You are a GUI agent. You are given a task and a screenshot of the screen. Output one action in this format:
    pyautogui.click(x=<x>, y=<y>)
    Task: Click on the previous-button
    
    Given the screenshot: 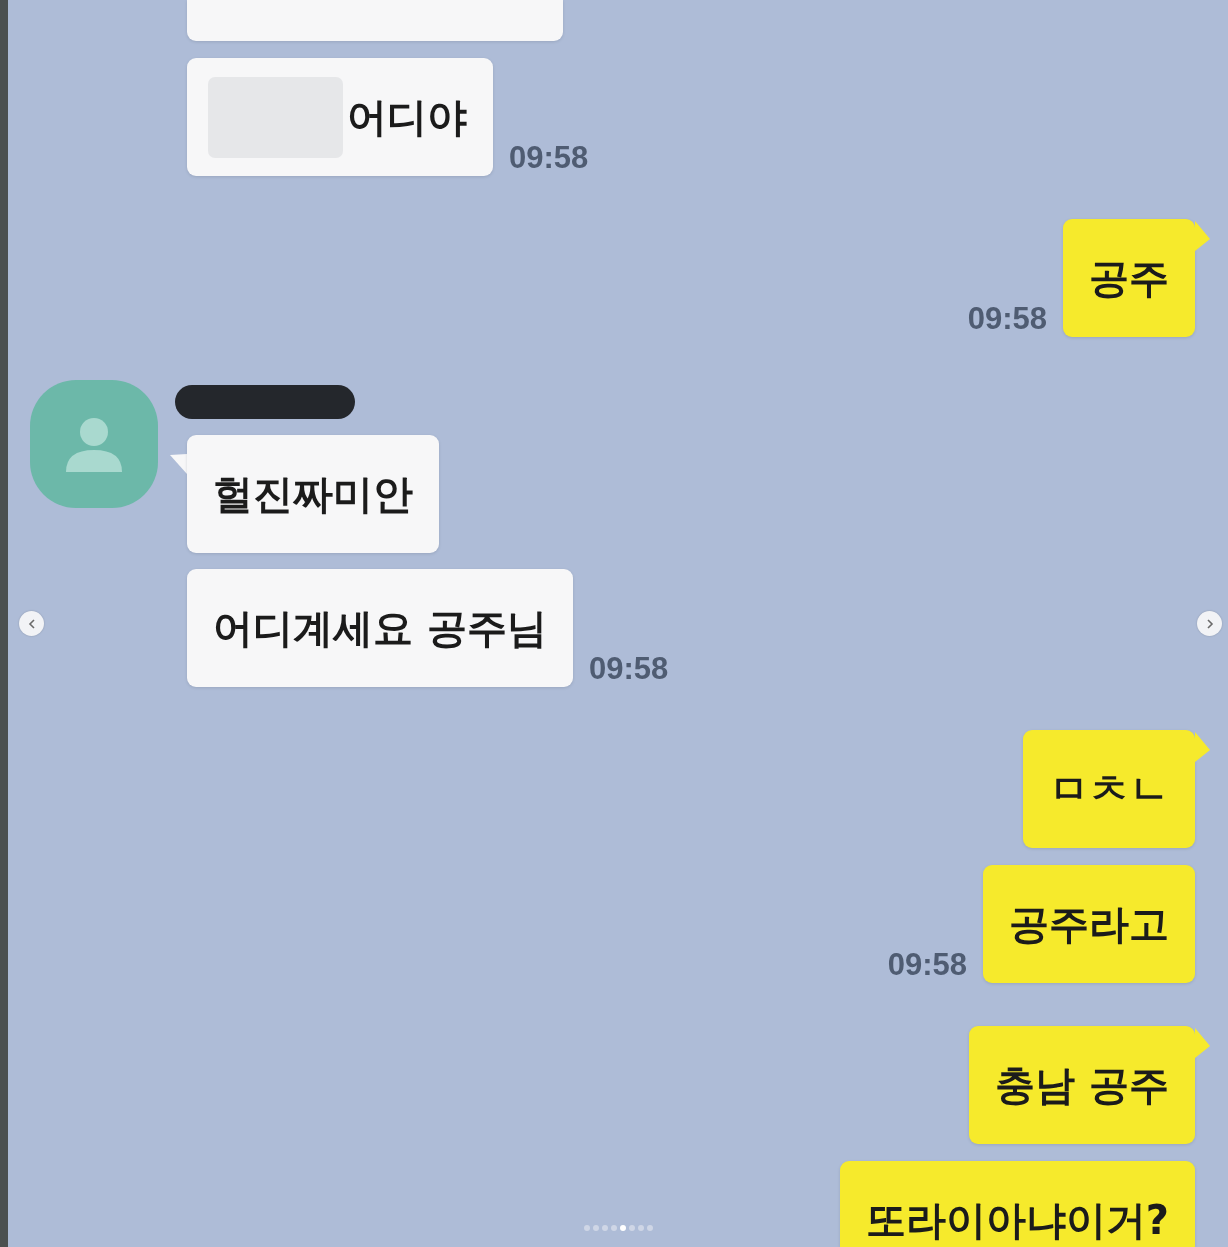 What is the action you would take?
    pyautogui.click(x=31, y=623)
    